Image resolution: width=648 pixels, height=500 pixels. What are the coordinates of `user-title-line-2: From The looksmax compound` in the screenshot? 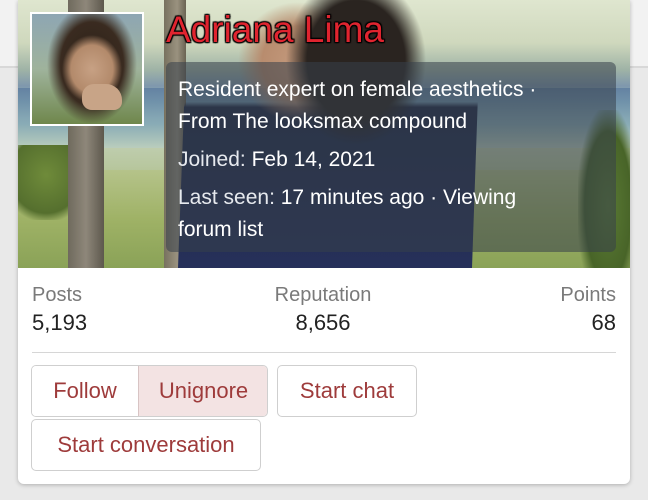 It's located at (323, 121).